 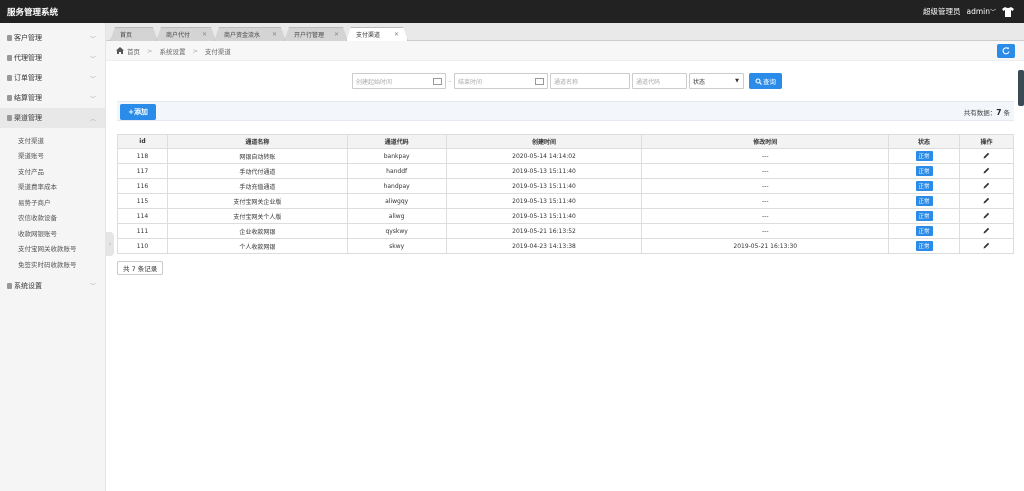 What do you see at coordinates (565, 51) in the screenshot?
I see `breadcrumb: 首页 > 系统设置 > 支付渠道` at bounding box center [565, 51].